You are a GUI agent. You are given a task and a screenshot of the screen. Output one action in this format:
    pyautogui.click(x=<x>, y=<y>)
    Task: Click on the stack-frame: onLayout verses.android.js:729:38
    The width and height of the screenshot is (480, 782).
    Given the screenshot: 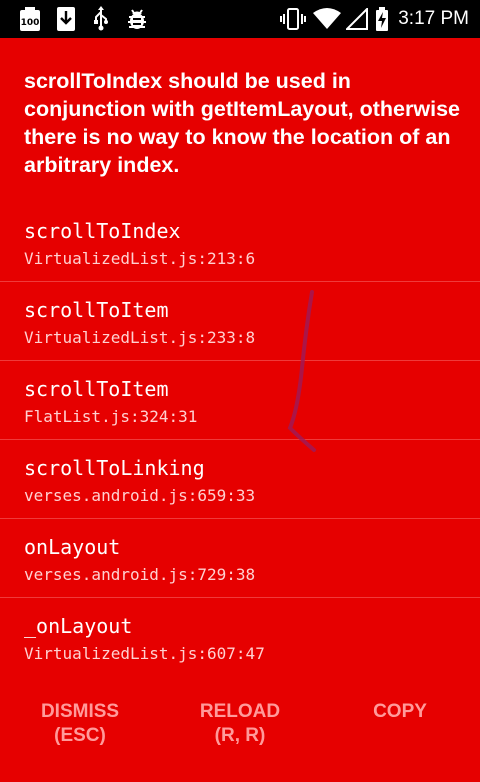 What is the action you would take?
    pyautogui.click(x=240, y=559)
    